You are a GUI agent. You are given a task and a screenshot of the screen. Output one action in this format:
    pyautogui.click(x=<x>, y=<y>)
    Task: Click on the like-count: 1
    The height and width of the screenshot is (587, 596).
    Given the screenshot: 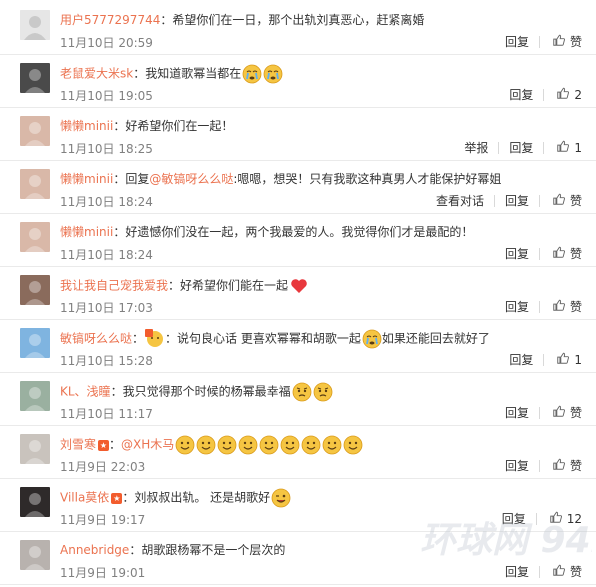 What is the action you would take?
    pyautogui.click(x=578, y=147)
    